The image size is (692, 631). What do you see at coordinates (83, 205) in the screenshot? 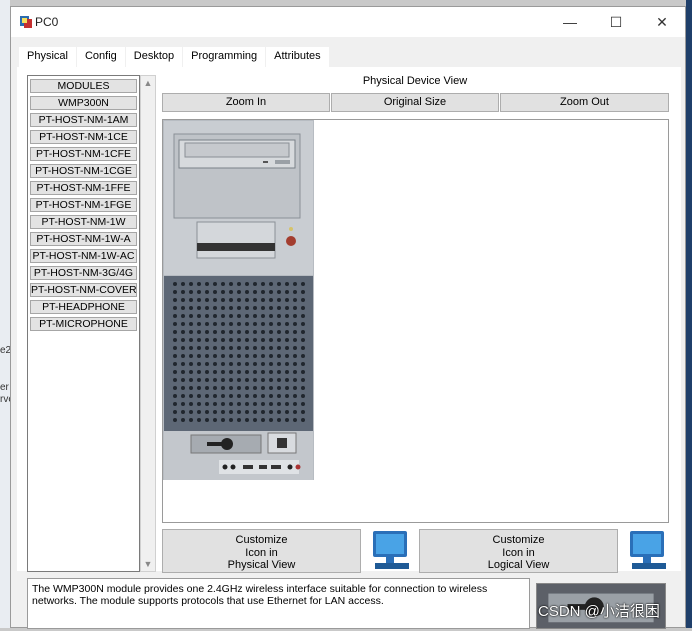
I see `module-item: PT-HOST-NM-1FGE` at bounding box center [83, 205].